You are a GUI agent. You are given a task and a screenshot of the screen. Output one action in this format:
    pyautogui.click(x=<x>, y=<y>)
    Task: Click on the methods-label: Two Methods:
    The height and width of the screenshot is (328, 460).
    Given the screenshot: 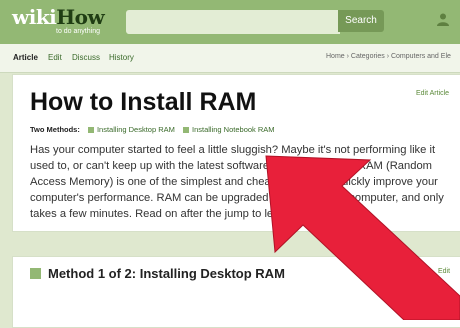 What is the action you would take?
    pyautogui.click(x=55, y=129)
    